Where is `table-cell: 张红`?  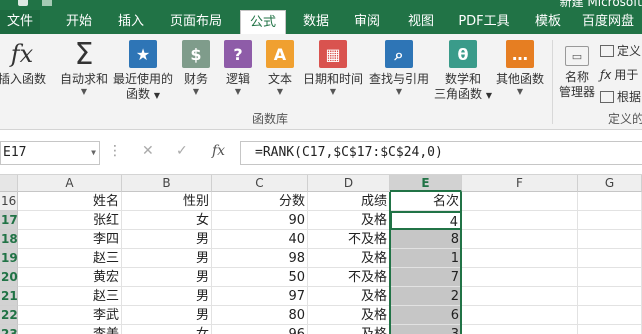 table-cell: 张红 is located at coordinates (70, 220).